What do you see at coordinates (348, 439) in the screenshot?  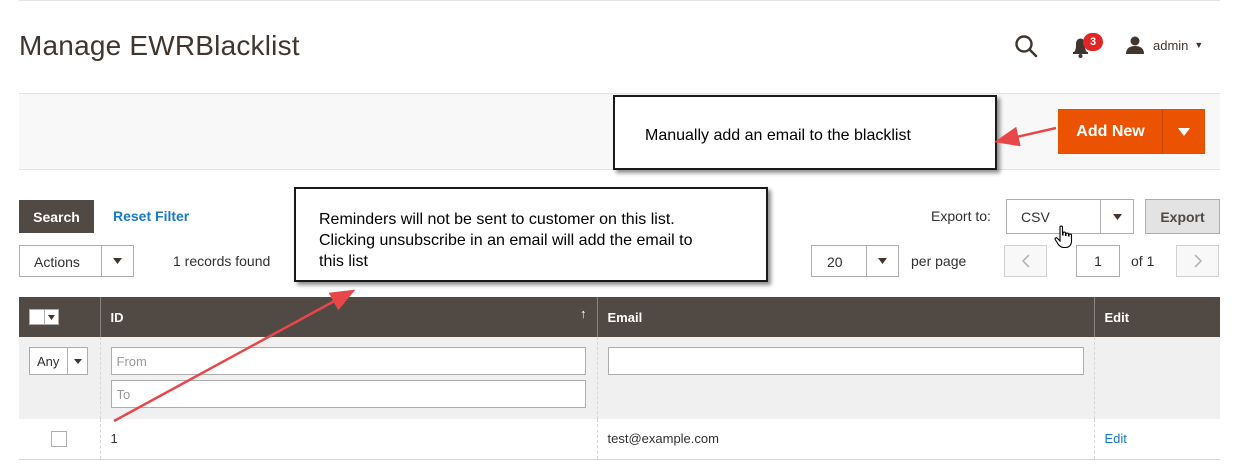 I see `row-id: 1` at bounding box center [348, 439].